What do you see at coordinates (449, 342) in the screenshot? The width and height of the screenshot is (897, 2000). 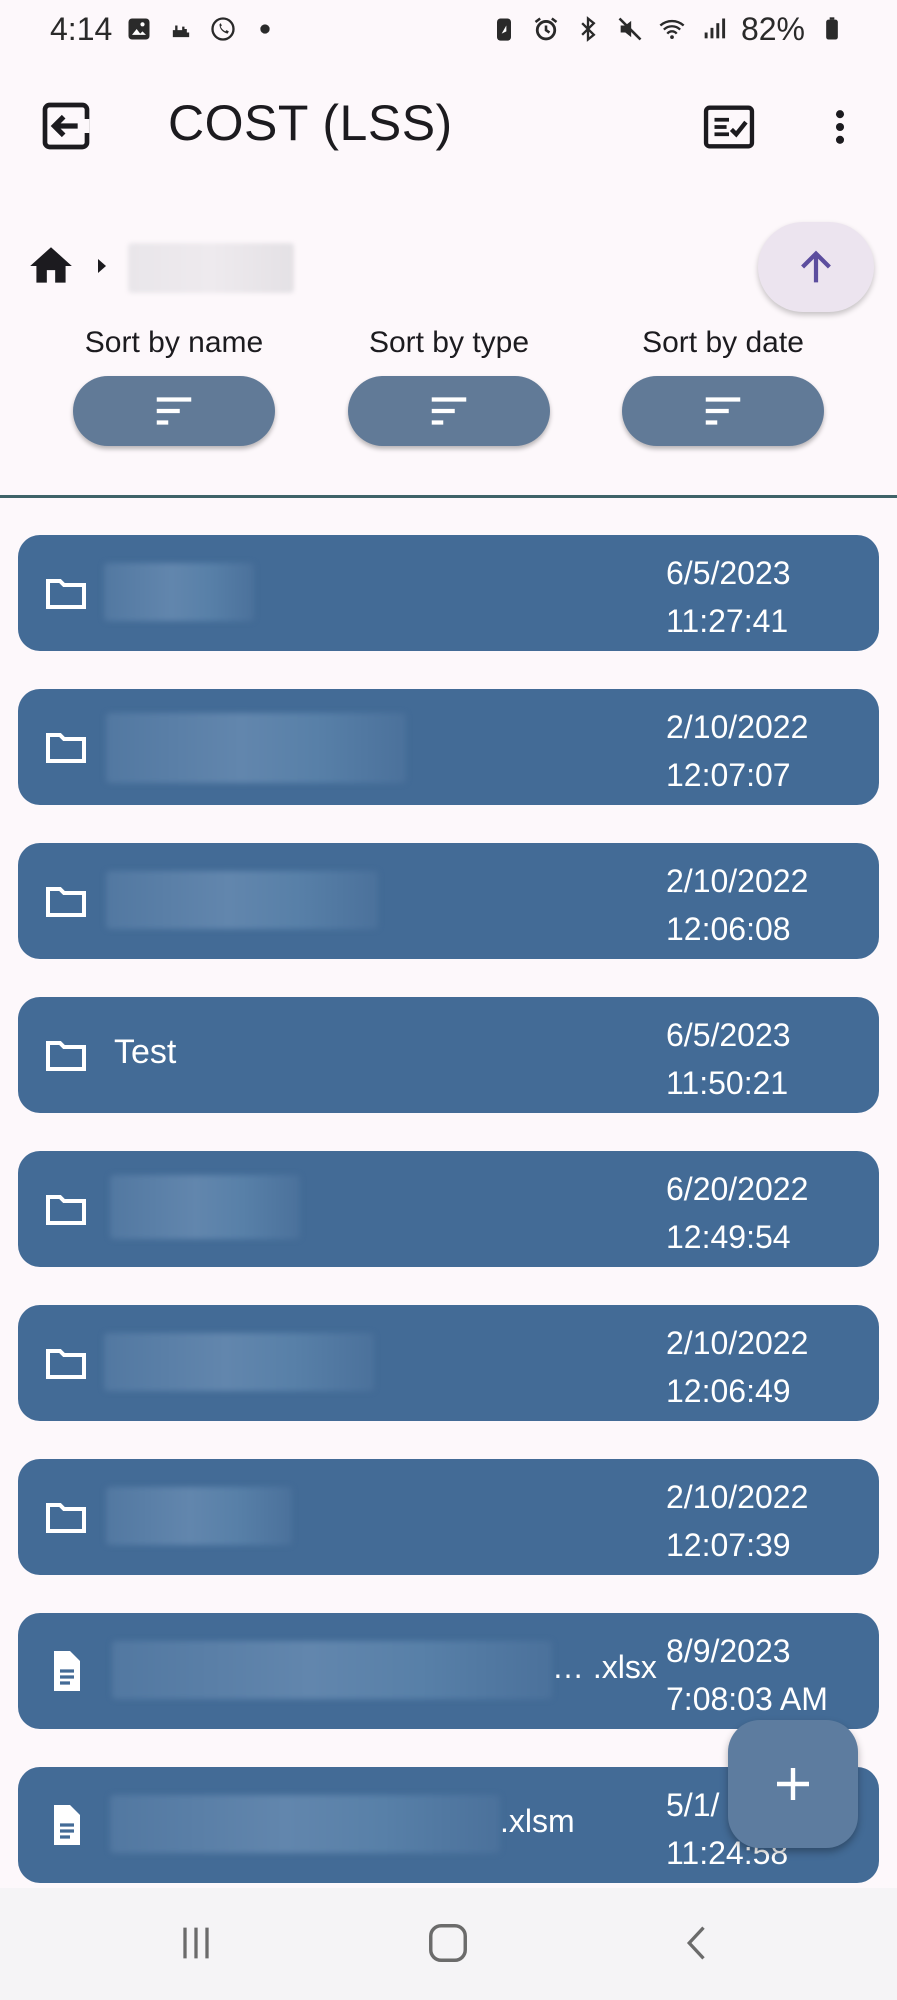 I see `sort-label: Sort by type` at bounding box center [449, 342].